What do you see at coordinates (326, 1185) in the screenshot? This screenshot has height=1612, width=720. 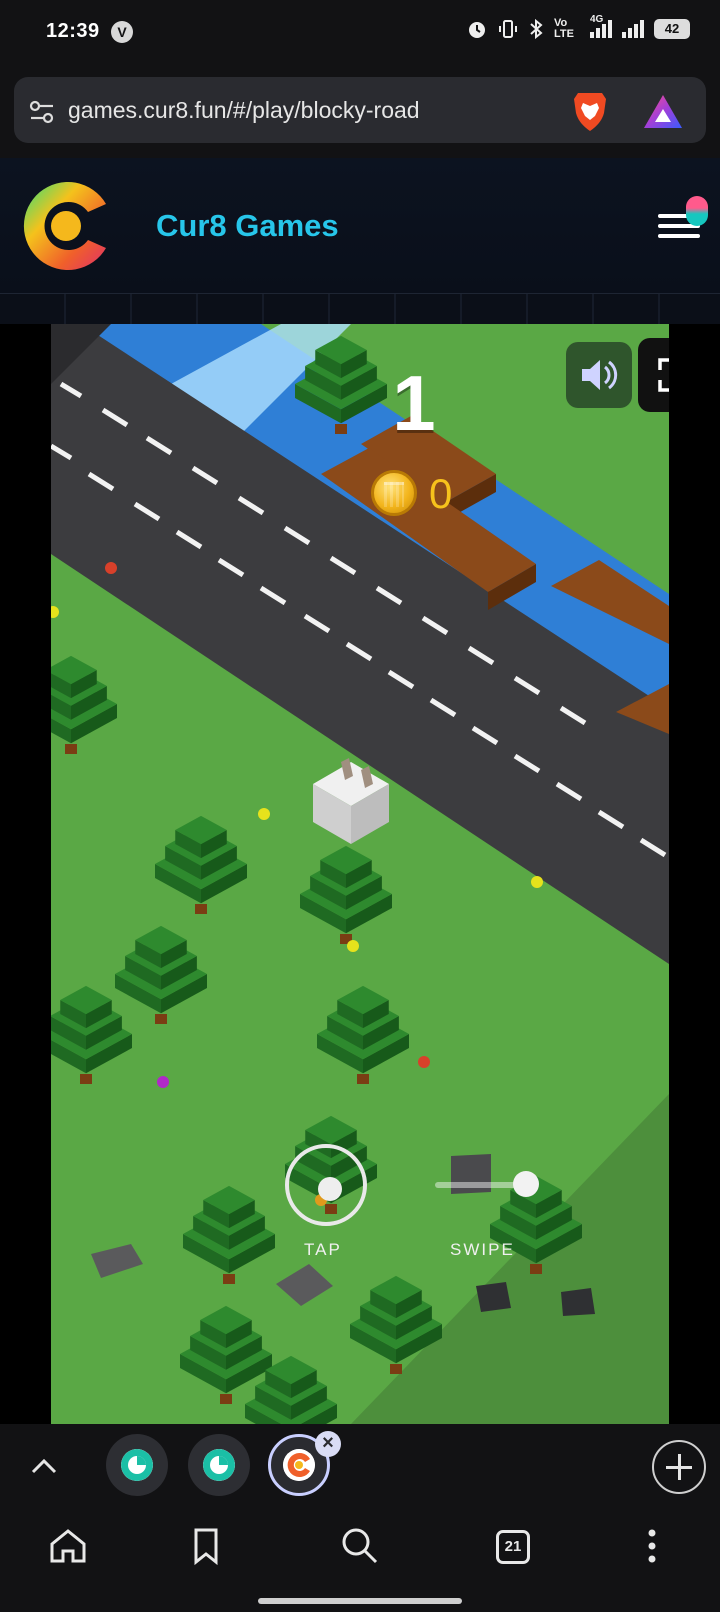 I see `tap-hint-icon` at bounding box center [326, 1185].